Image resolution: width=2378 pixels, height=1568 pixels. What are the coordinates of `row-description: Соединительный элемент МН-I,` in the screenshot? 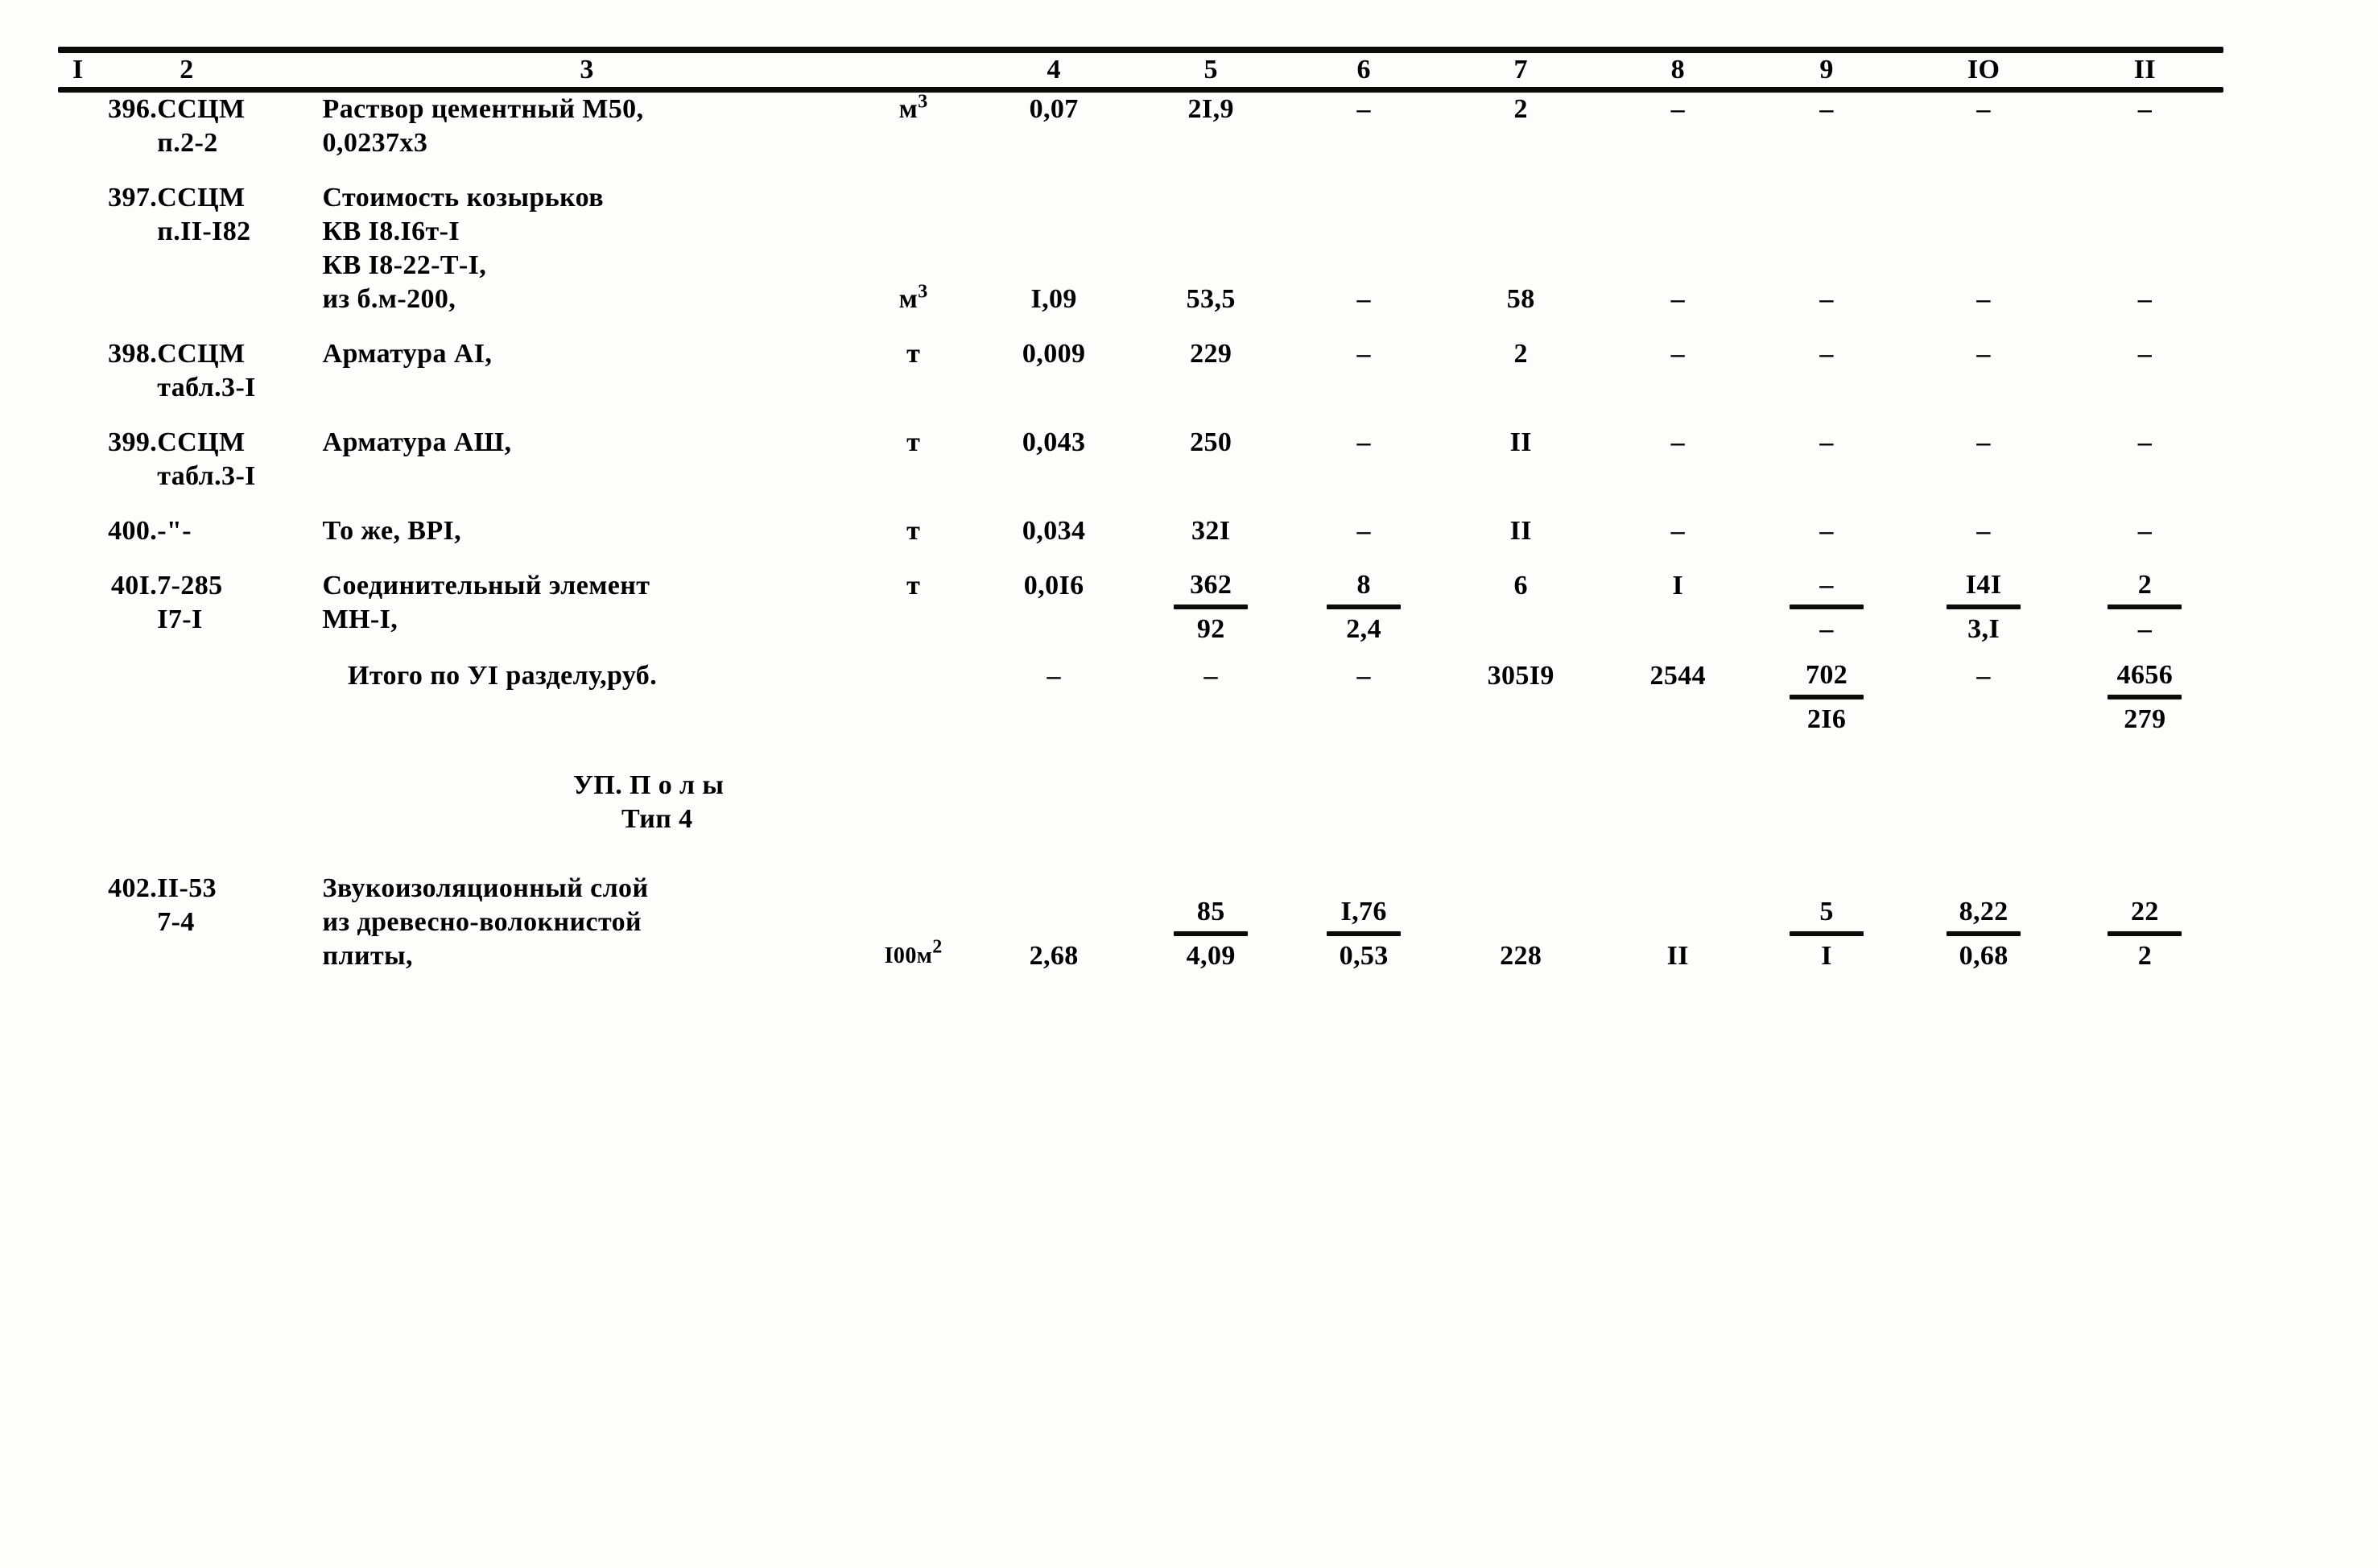 It's located at (486, 602).